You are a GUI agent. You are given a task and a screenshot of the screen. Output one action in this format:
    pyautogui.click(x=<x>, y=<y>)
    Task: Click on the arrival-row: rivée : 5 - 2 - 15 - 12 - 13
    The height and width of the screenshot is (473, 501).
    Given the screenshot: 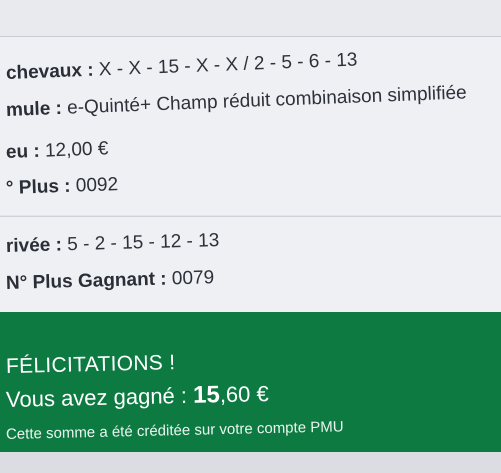 What is the action you would take?
    pyautogui.click(x=113, y=244)
    